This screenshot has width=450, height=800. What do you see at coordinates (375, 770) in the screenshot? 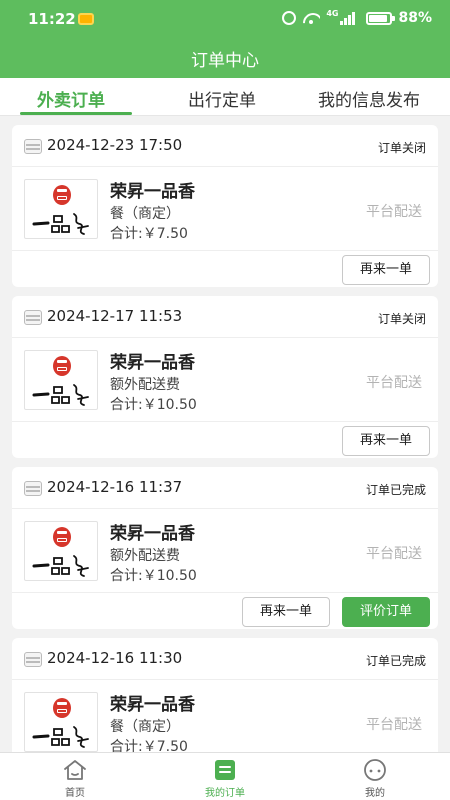
I see `profile-icon` at bounding box center [375, 770].